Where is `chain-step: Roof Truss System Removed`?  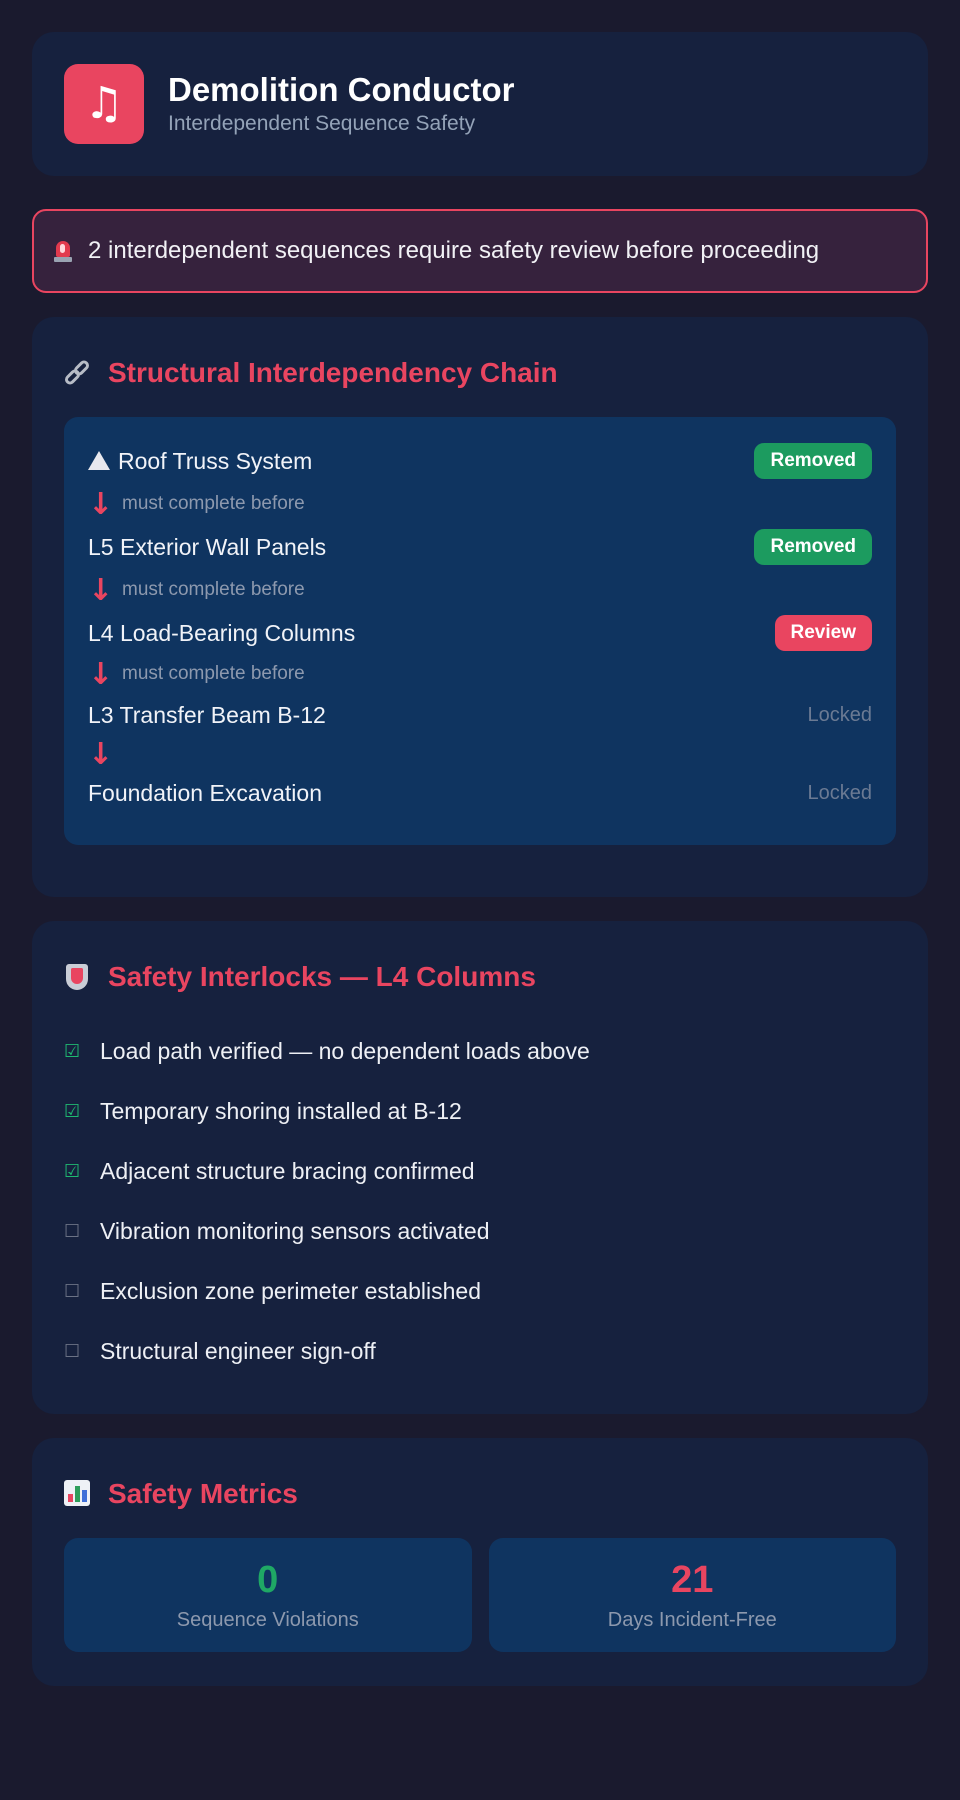 chain-step: Roof Truss System Removed is located at coordinates (480, 461).